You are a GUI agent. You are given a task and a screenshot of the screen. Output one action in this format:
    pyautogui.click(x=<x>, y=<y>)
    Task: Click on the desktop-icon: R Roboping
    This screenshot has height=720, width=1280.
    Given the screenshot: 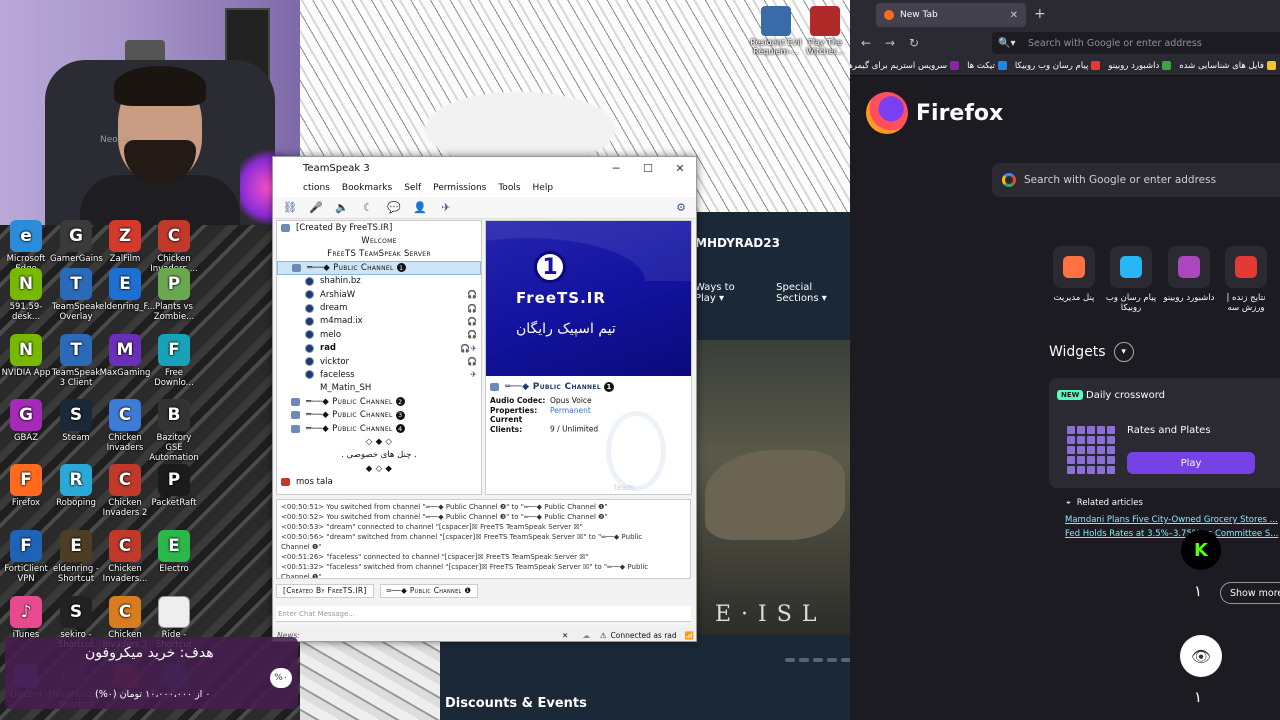 What is the action you would take?
    pyautogui.click(x=76, y=486)
    